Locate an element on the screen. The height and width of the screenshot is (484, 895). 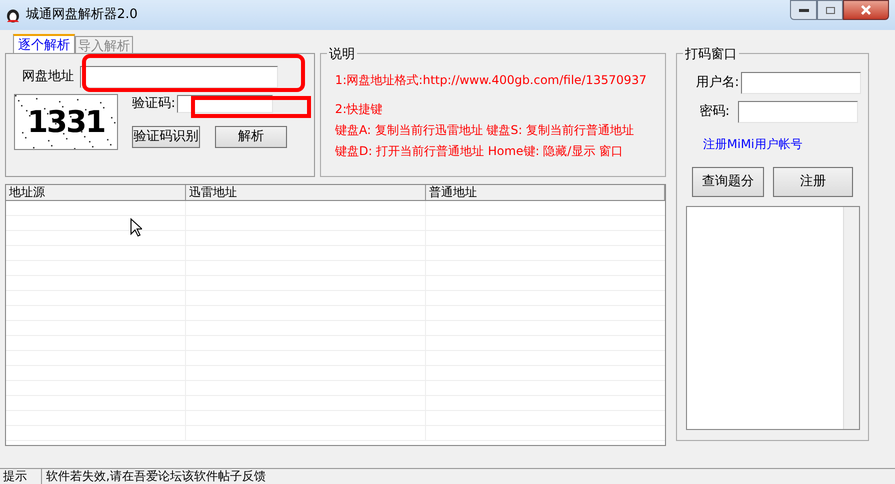
column-header: 普通地址 is located at coordinates (545, 192).